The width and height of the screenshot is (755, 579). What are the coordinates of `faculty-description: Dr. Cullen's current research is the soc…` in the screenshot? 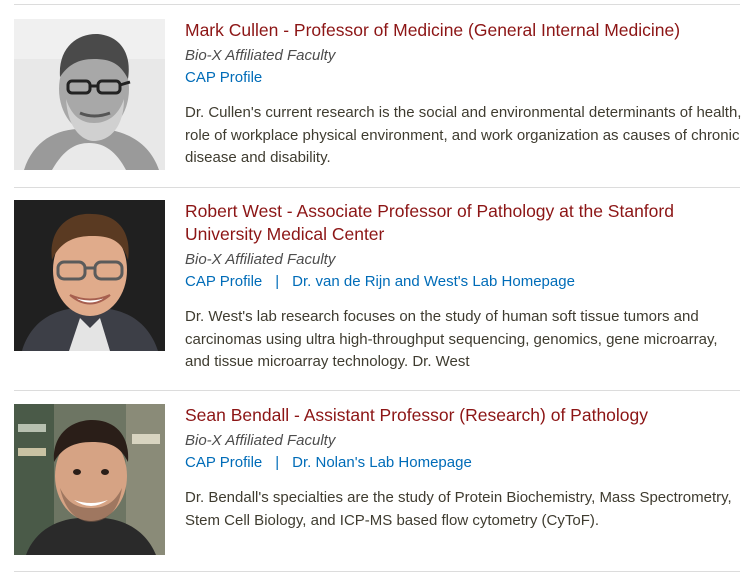 It's located at (463, 135).